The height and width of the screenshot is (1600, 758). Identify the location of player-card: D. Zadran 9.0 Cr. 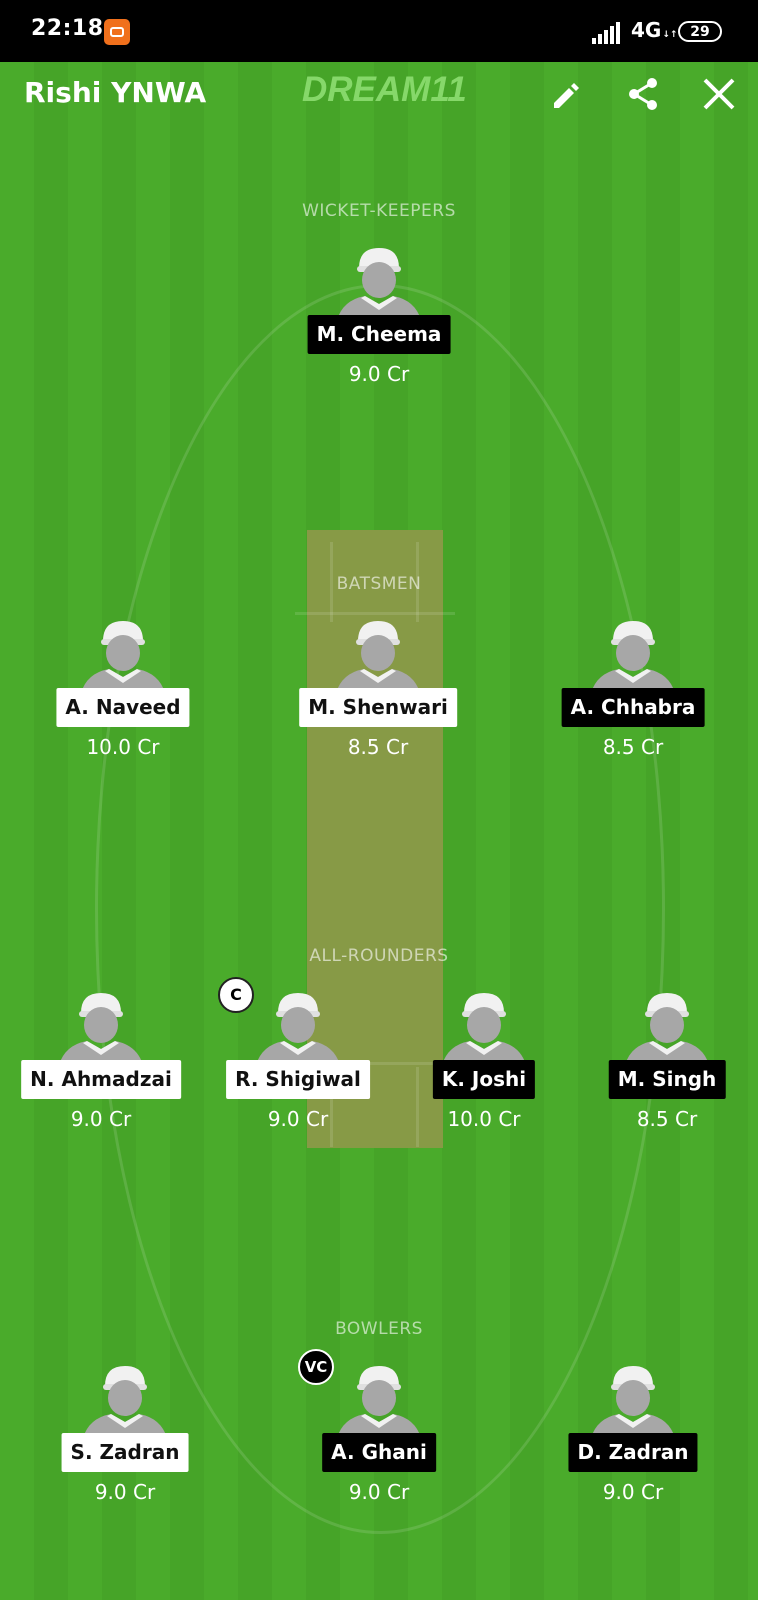
(633, 1441).